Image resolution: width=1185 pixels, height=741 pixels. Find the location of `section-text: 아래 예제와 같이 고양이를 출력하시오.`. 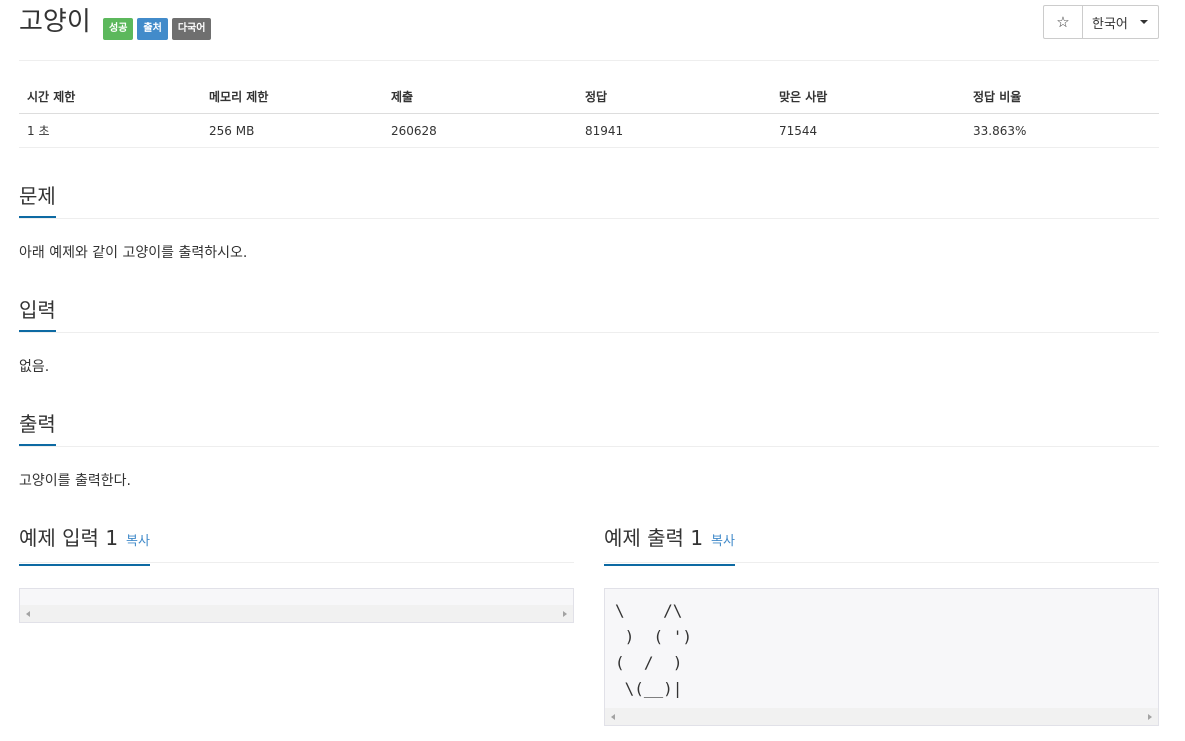

section-text: 아래 예제와 같이 고양이를 출력하시오. is located at coordinates (133, 253).